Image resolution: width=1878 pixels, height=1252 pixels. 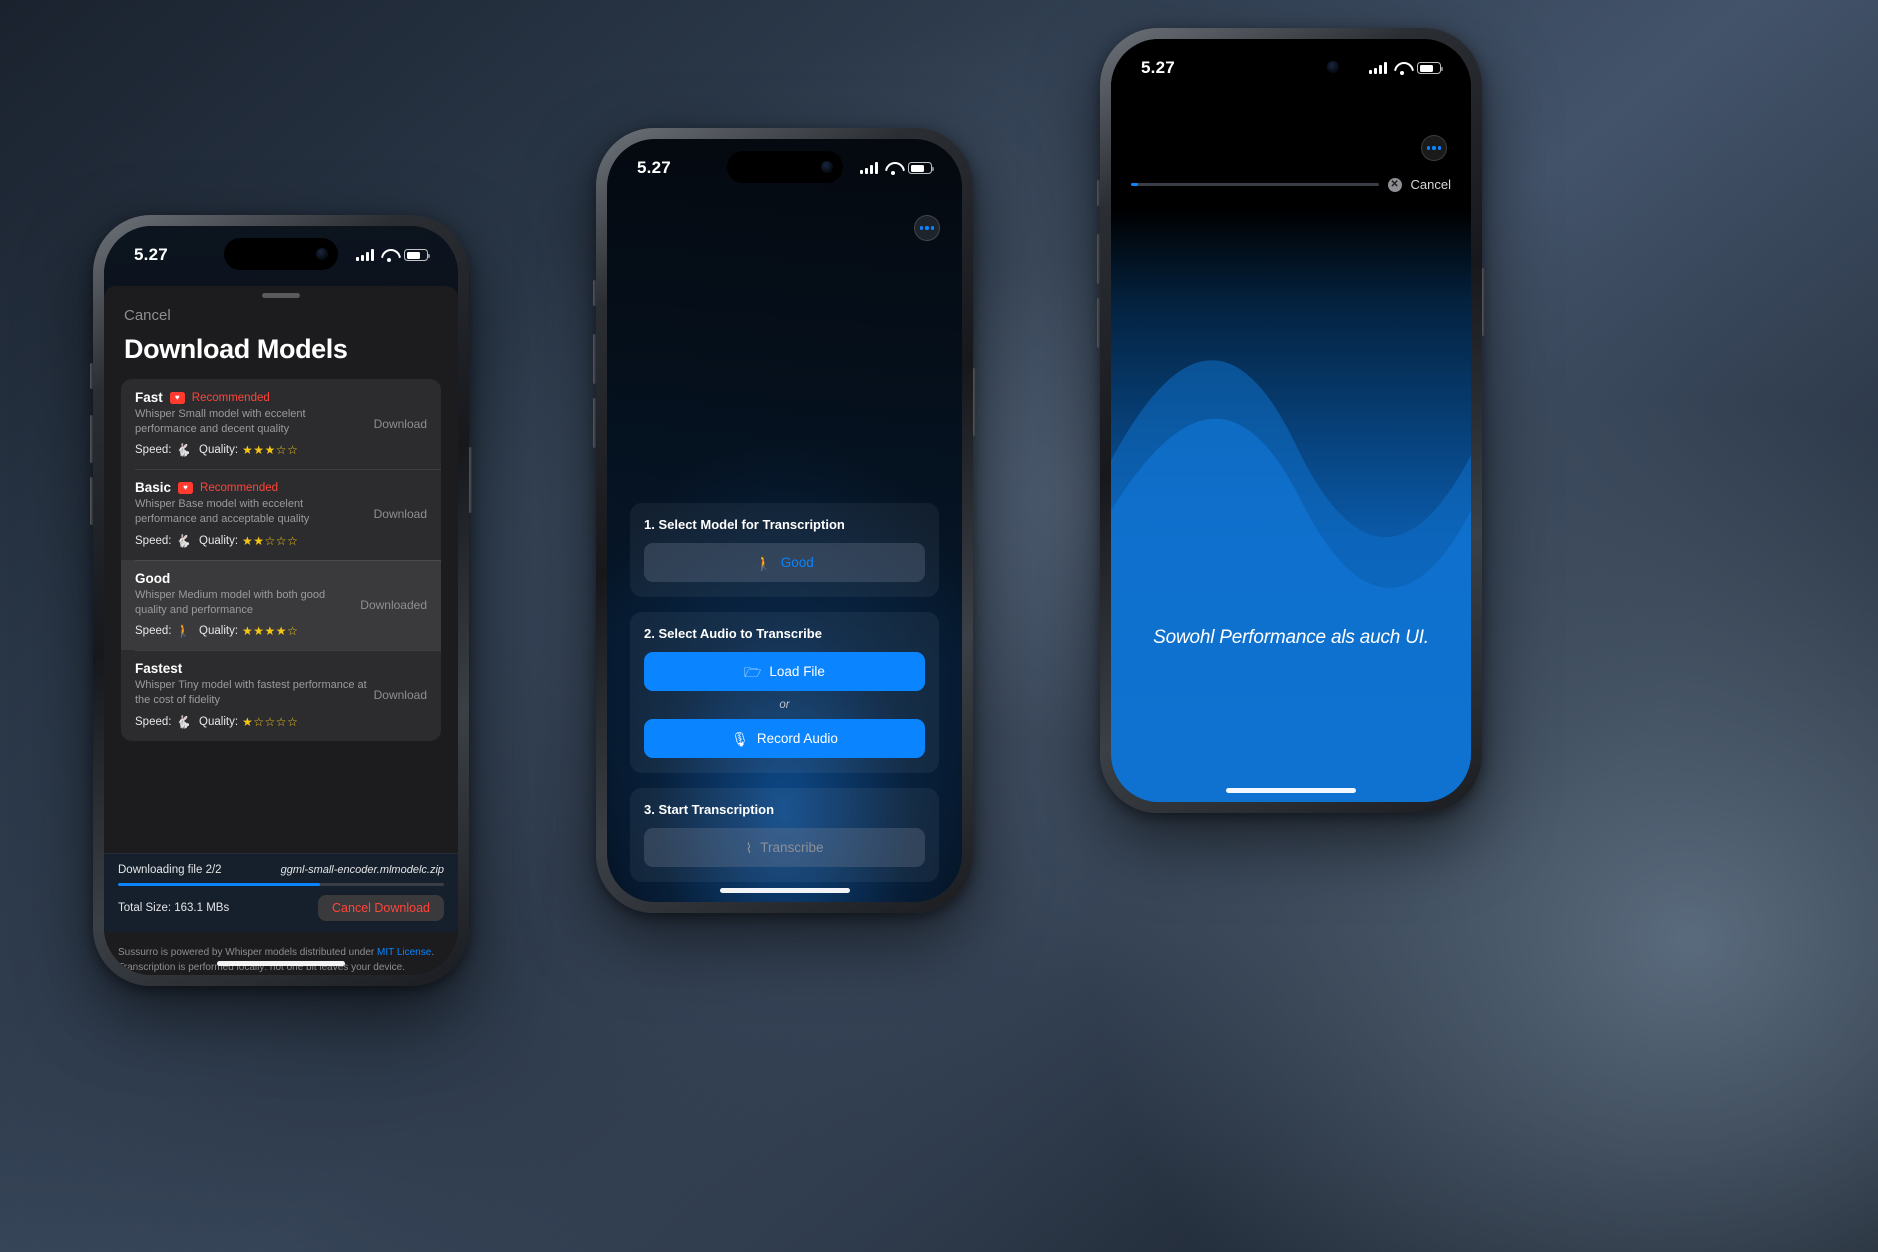 What do you see at coordinates (281, 311) in the screenshot?
I see `sheet-cancel-button: Cancel` at bounding box center [281, 311].